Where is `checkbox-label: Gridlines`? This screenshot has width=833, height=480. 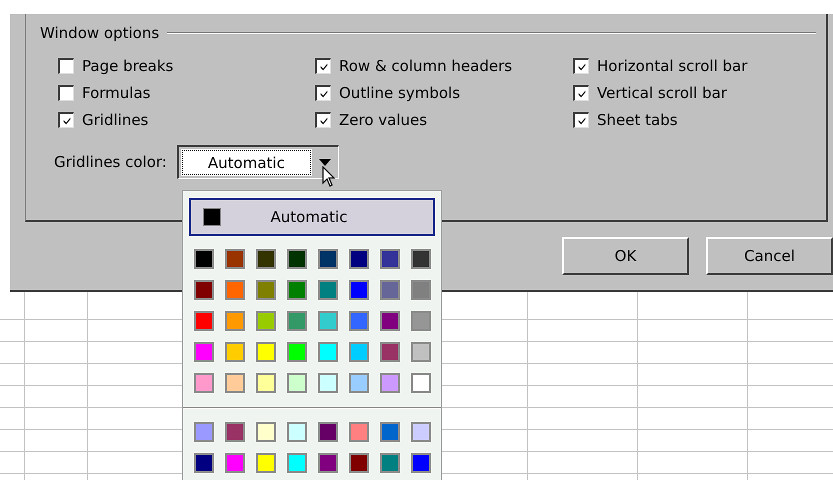
checkbox-label: Gridlines is located at coordinates (115, 120).